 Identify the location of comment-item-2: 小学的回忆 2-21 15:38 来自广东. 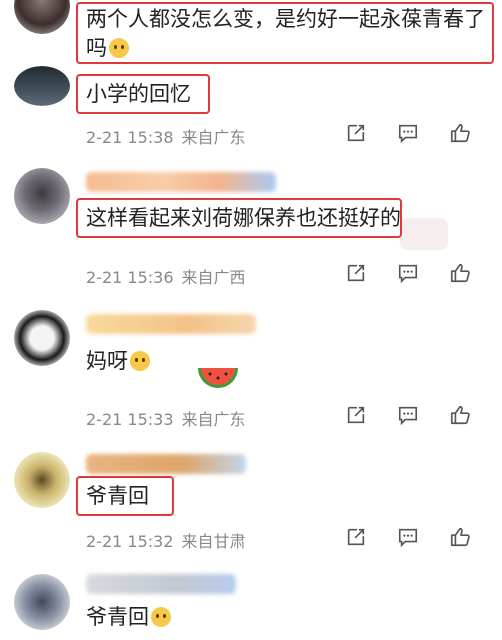
(251, 108).